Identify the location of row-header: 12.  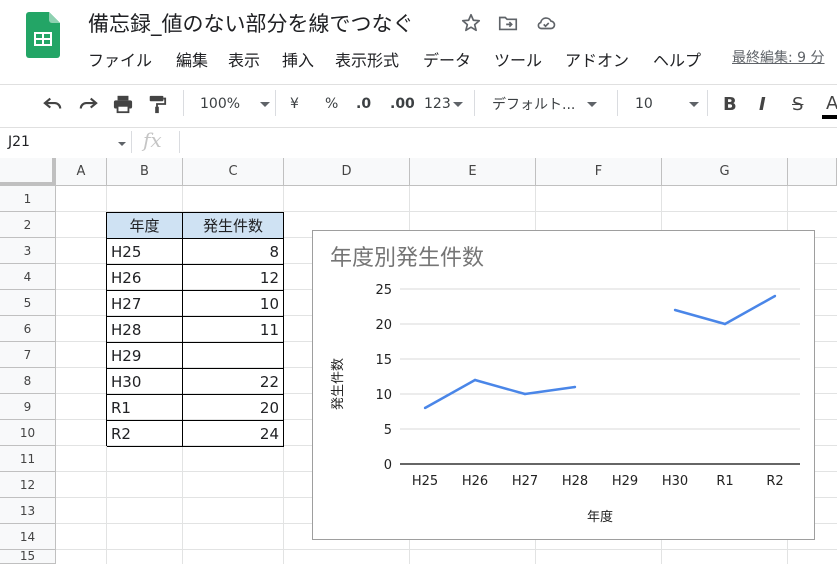
(28, 485).